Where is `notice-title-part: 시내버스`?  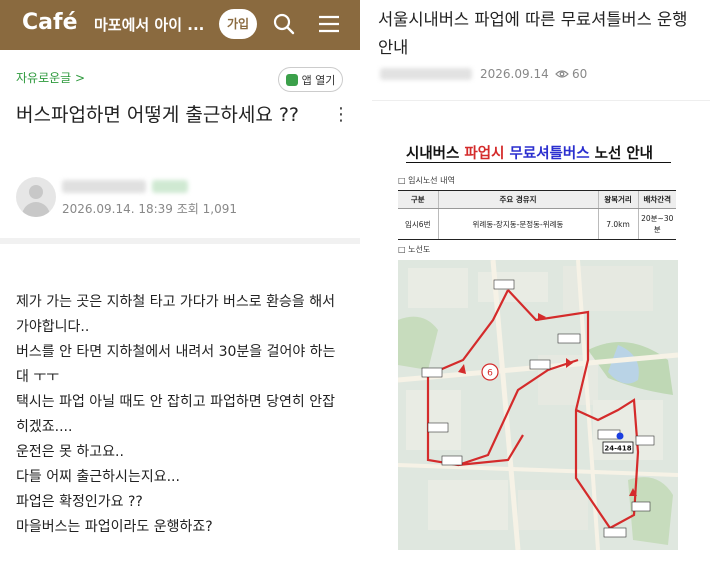
notice-title-part: 시내버스 is located at coordinates (435, 154).